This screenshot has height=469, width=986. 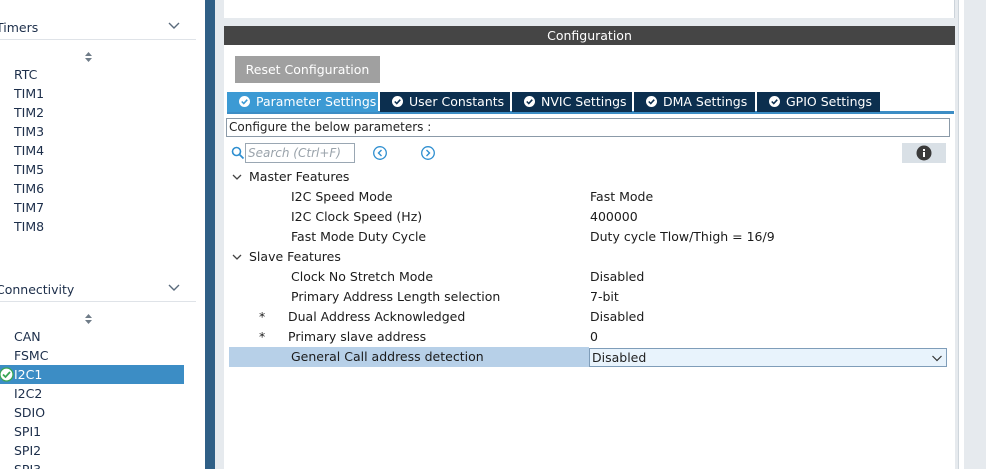 What do you see at coordinates (961, 234) in the screenshot?
I see `scrollbar-track` at bounding box center [961, 234].